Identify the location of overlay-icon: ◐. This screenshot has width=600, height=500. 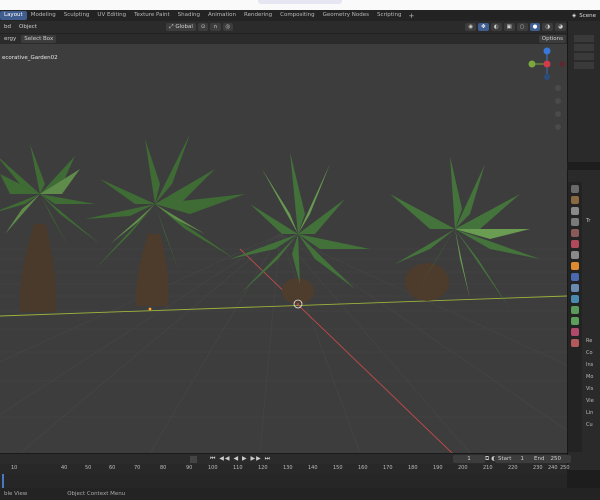
(496, 27).